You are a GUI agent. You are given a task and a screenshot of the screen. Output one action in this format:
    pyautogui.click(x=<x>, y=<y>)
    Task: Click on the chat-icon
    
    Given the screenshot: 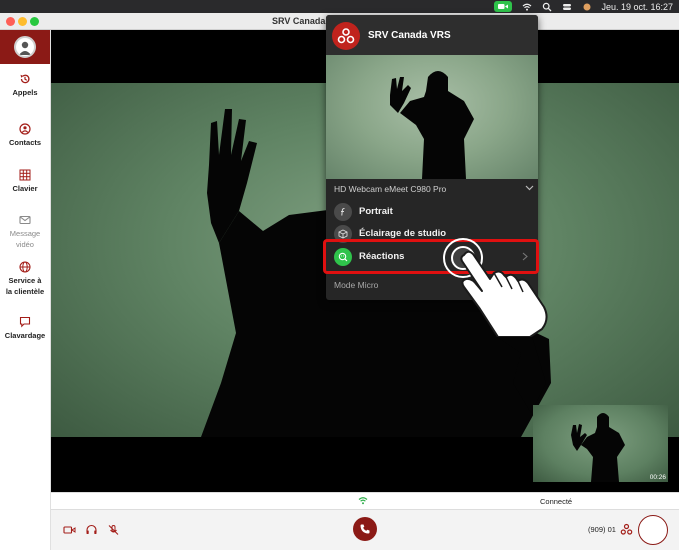 What is the action you would take?
    pyautogui.click(x=25, y=322)
    